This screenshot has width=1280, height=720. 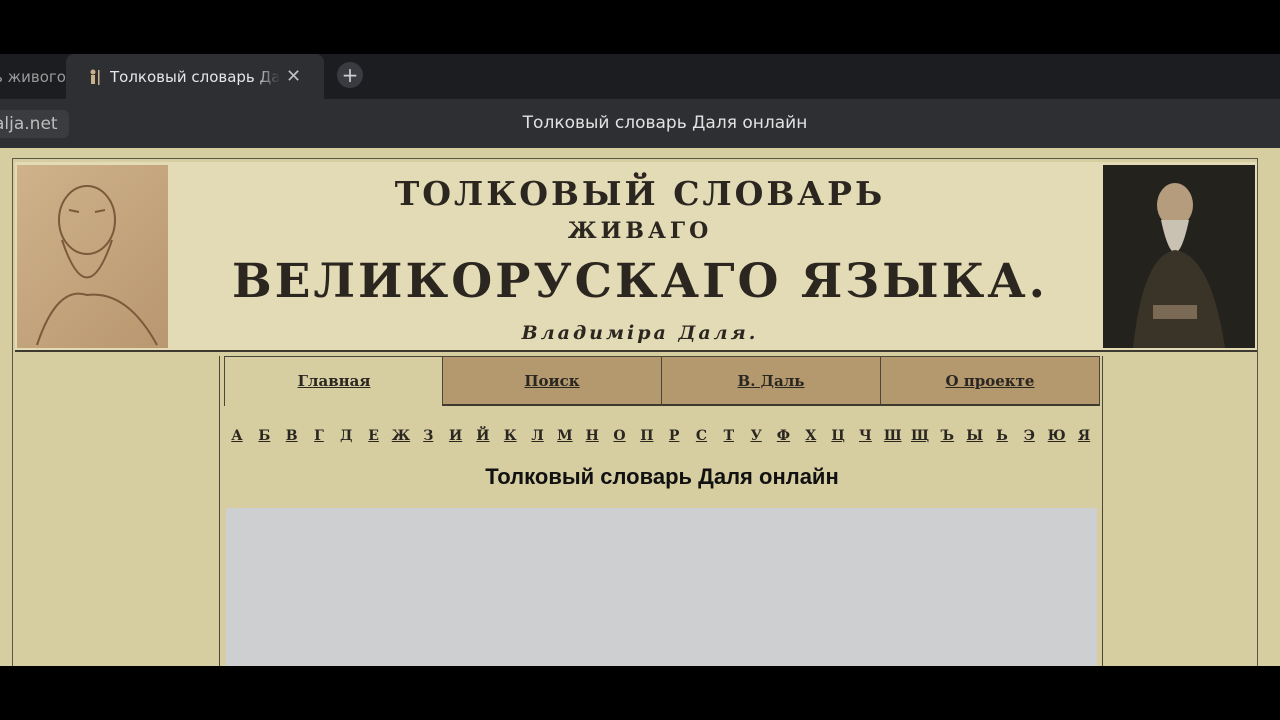 What do you see at coordinates (538, 436) in the screenshot?
I see `letter-link: Л` at bounding box center [538, 436].